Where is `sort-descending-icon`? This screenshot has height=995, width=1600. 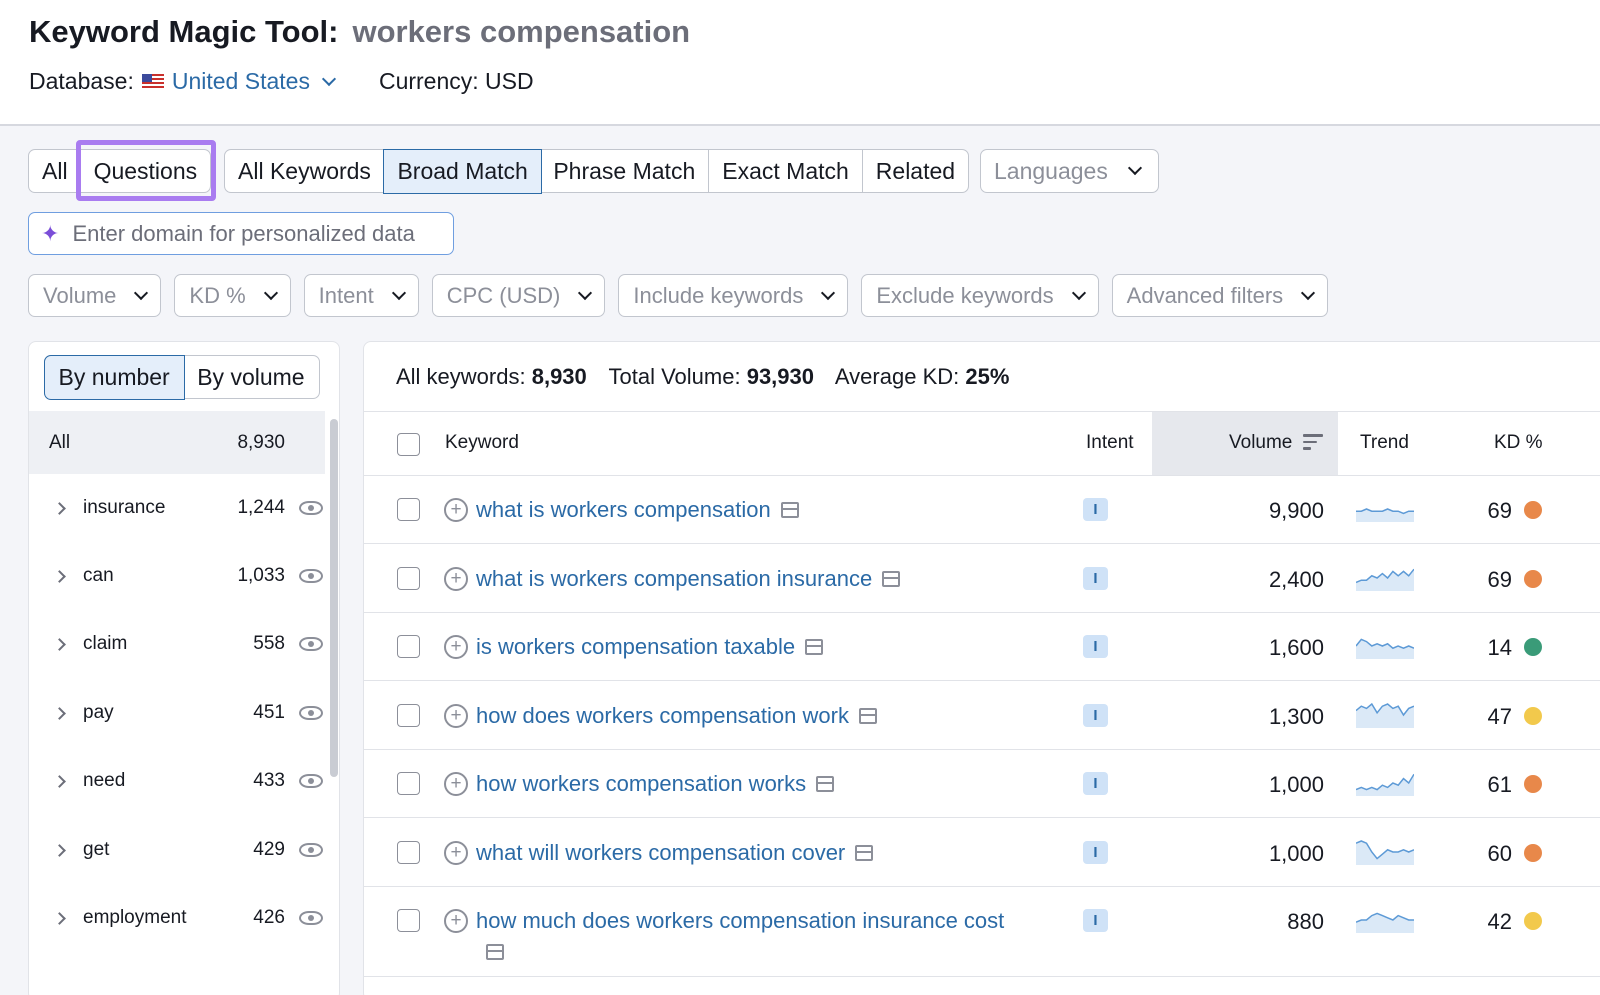 sort-descending-icon is located at coordinates (1313, 442).